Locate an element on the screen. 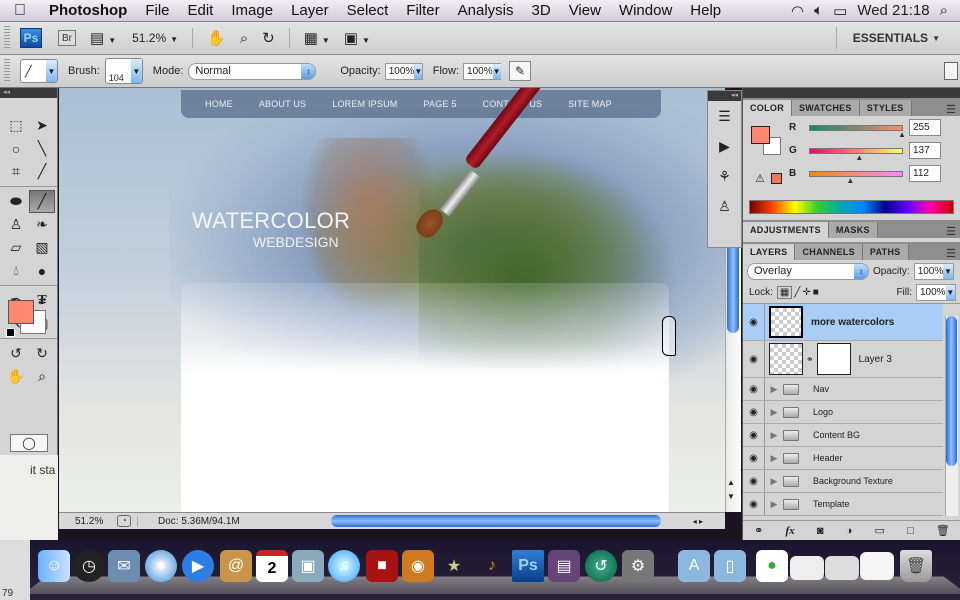 The height and width of the screenshot is (600, 960). dock-time-machine-icon: ↺ is located at coordinates (601, 566).